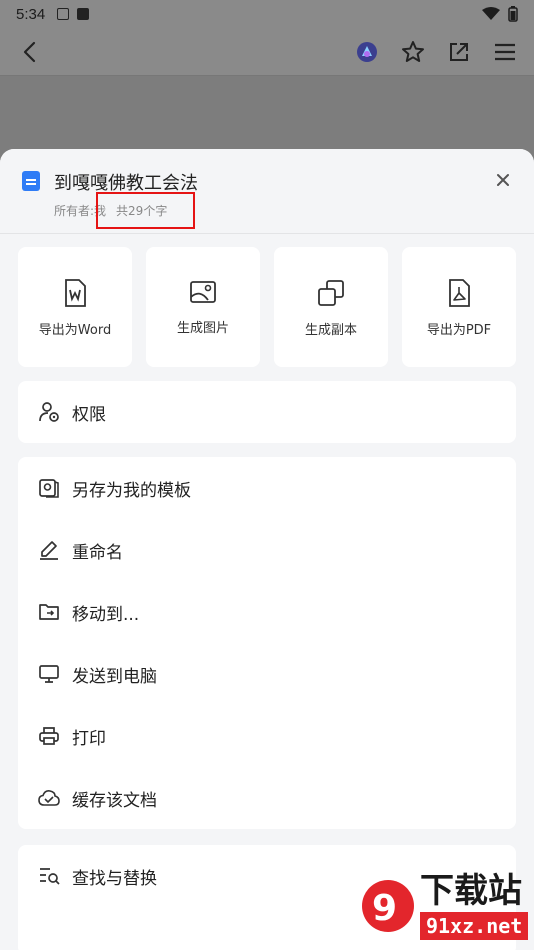 The image size is (534, 950). What do you see at coordinates (49, 798) in the screenshot?
I see `cloud-check-icon` at bounding box center [49, 798].